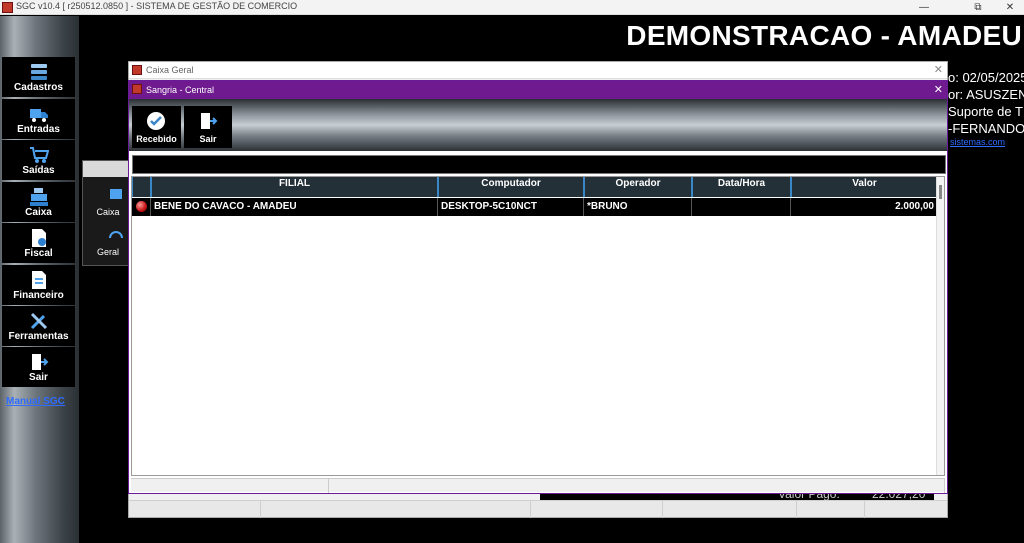 The width and height of the screenshot is (1024, 543). I want to click on menu-cadastros-button: Cadastros, so click(38, 77).